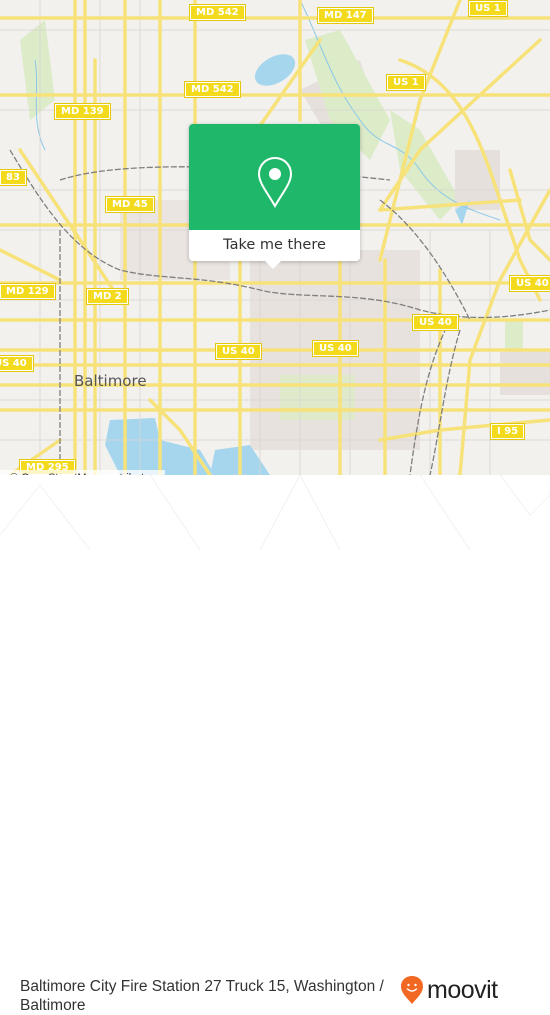 The image size is (550, 1015). I want to click on popup-pointer, so click(273, 264).